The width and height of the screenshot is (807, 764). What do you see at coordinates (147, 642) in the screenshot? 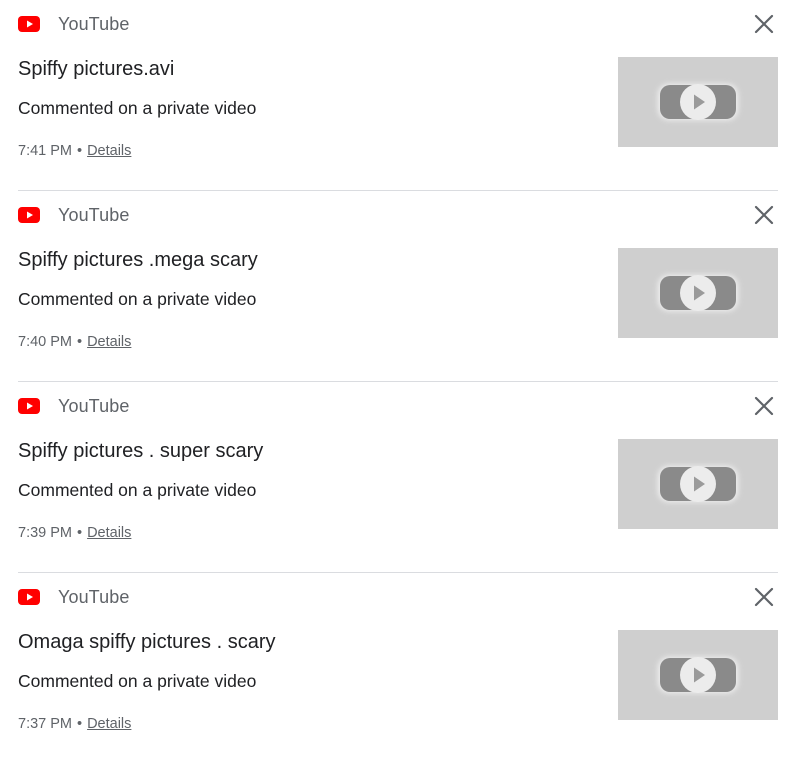
I see `notification-title: Omaga spiffy pictures . scary` at bounding box center [147, 642].